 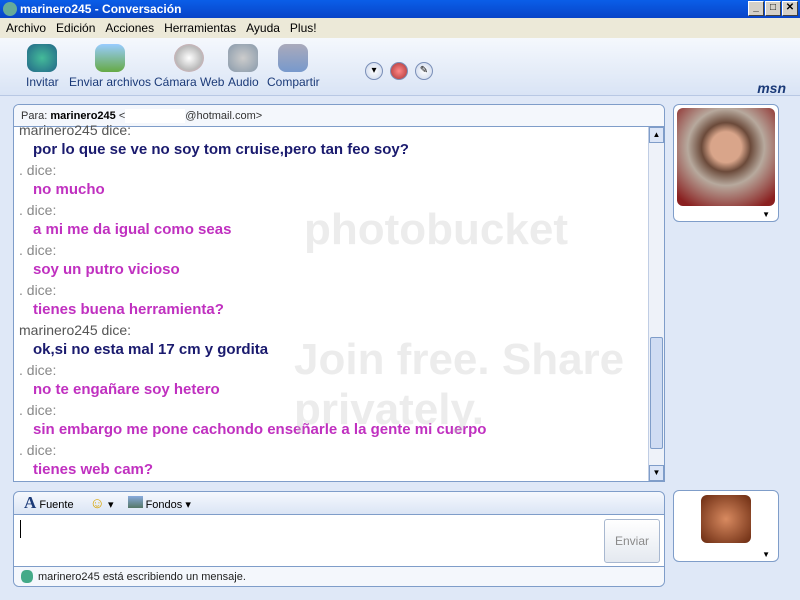 I want to click on message-text: no te engañare soy hetero, so click(x=126, y=389).